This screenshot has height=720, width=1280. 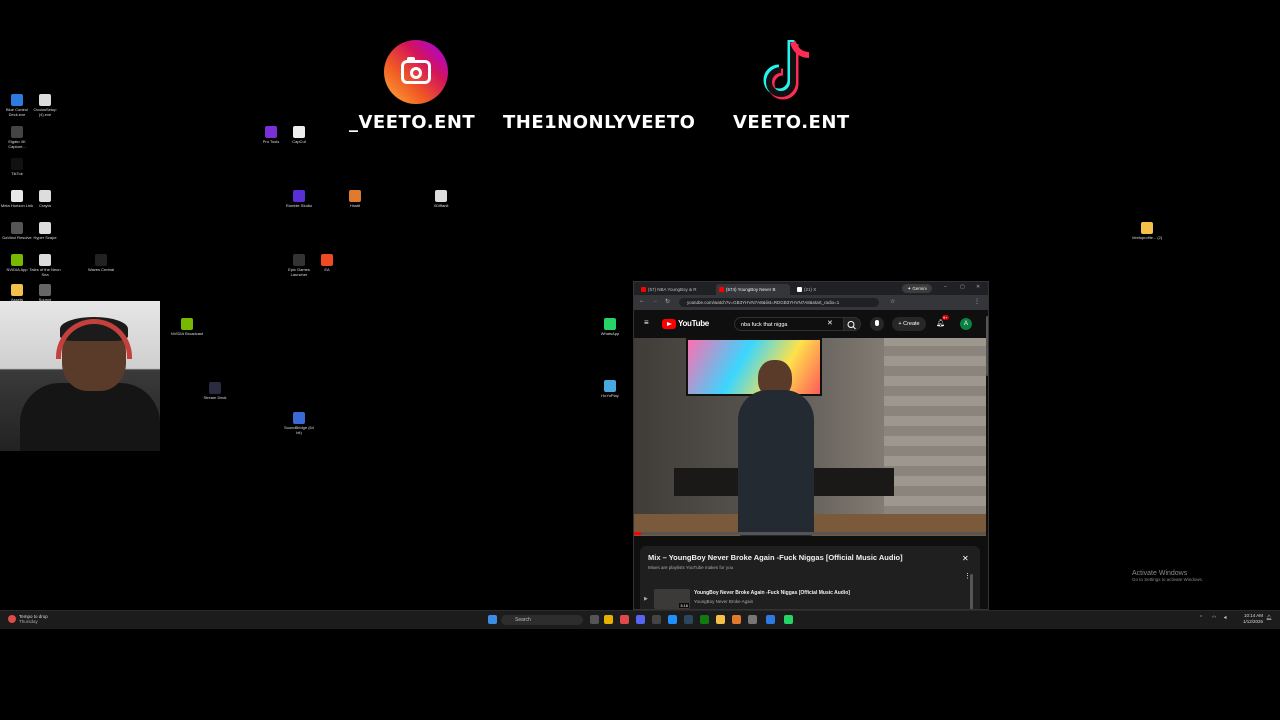 What do you see at coordinates (720, 619) in the screenshot?
I see `file-explorer-icon` at bounding box center [720, 619].